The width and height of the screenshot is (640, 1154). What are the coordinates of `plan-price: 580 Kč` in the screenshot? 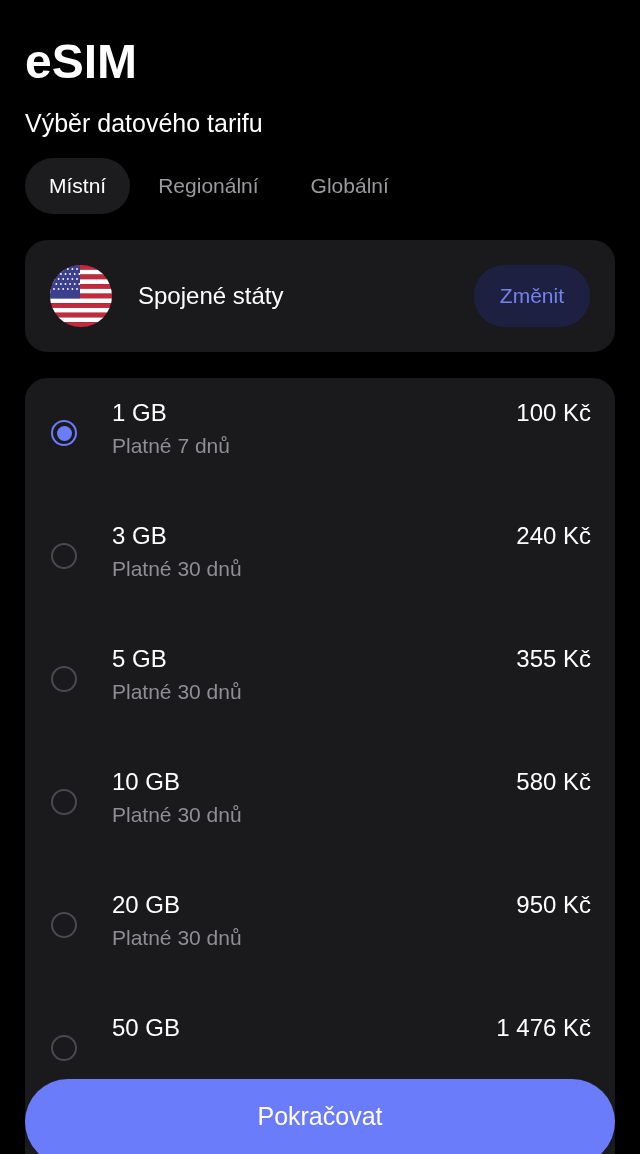 It's located at (553, 782).